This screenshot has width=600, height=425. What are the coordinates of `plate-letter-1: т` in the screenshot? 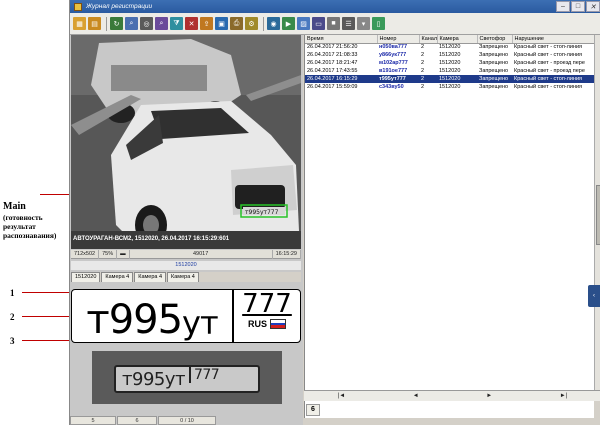 It's located at (97, 320).